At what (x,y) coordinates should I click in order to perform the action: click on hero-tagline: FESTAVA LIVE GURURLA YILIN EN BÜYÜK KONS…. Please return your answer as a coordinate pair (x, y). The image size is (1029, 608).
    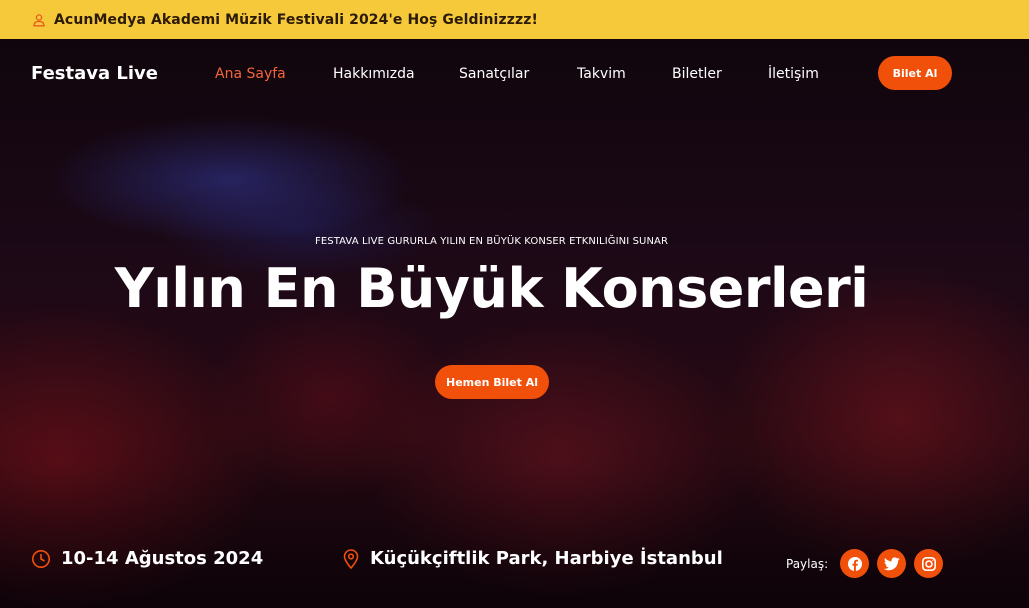
    Looking at the image, I should click on (491, 241).